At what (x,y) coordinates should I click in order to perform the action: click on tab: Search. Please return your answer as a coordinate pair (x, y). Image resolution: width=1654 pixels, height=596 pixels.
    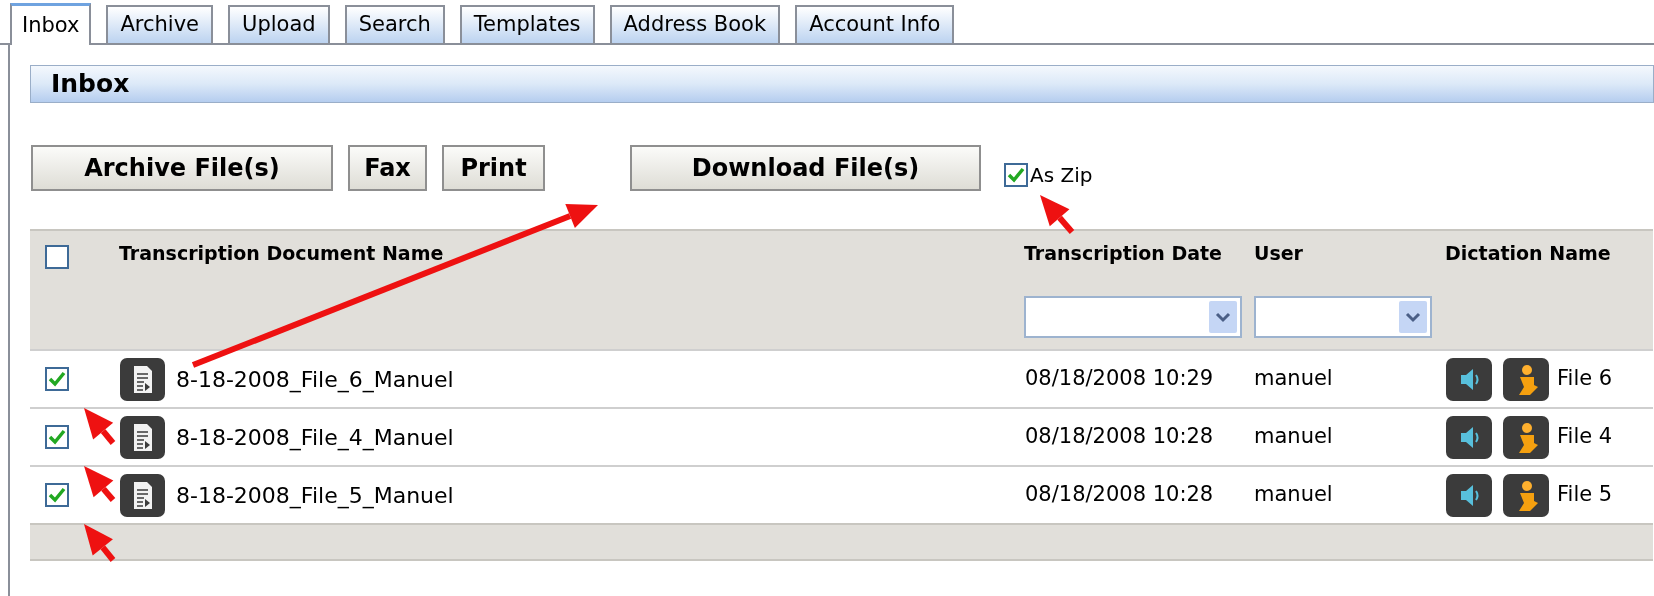
    Looking at the image, I should click on (394, 24).